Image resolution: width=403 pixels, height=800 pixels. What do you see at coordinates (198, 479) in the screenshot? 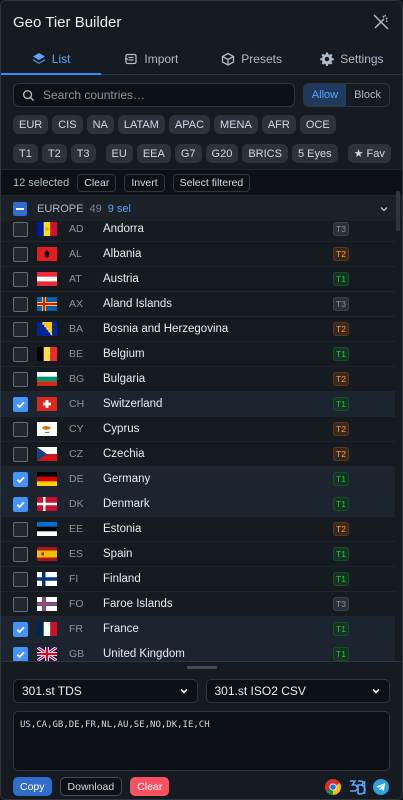
I see `country-row-de: DE Germany T1` at bounding box center [198, 479].